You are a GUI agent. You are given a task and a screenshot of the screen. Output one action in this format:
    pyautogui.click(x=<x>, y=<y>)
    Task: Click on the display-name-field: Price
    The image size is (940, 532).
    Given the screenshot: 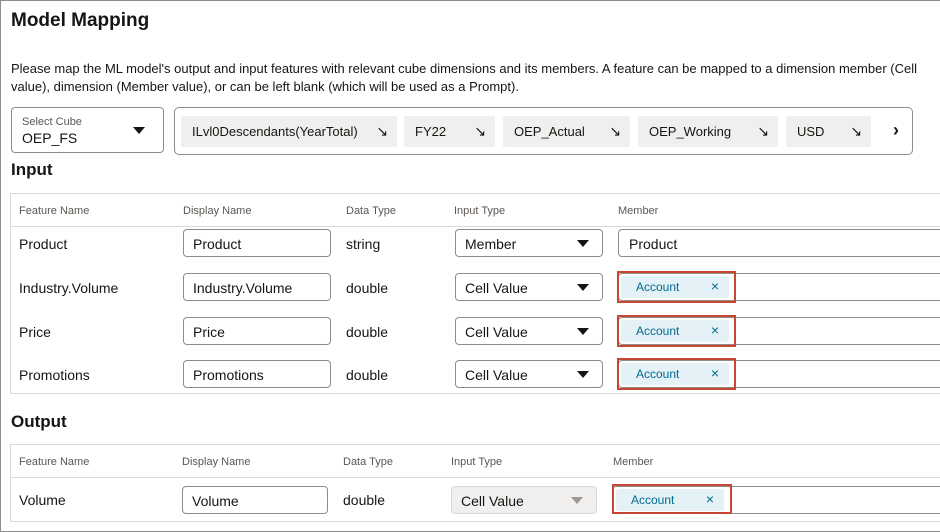 What is the action you would take?
    pyautogui.click(x=257, y=331)
    